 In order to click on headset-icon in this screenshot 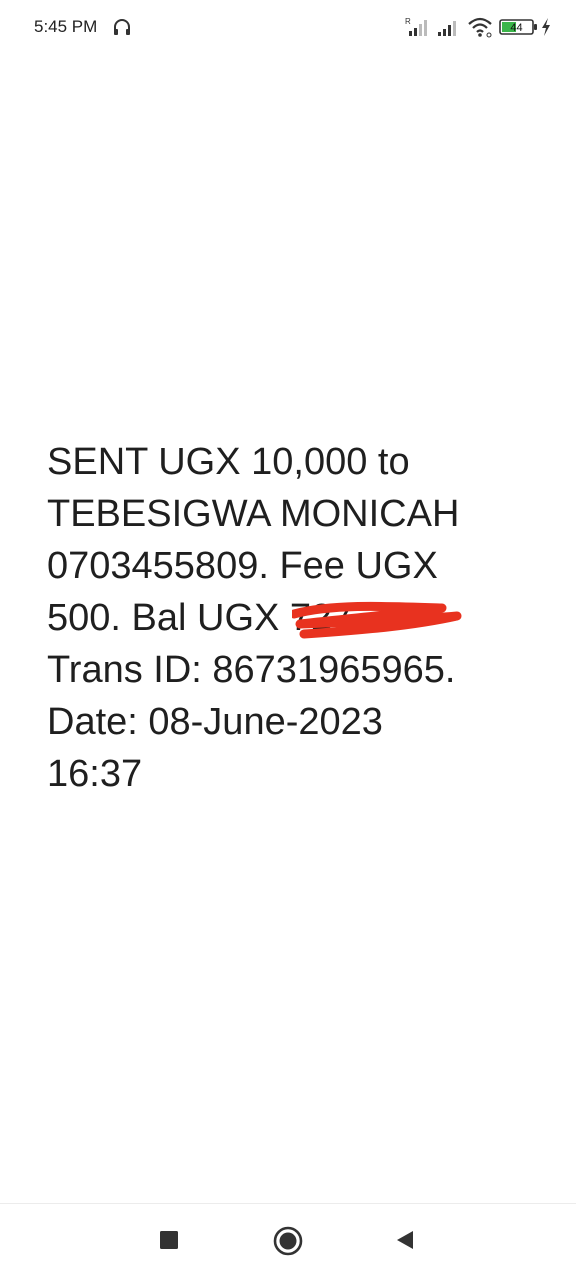, I will do `click(122, 27)`.